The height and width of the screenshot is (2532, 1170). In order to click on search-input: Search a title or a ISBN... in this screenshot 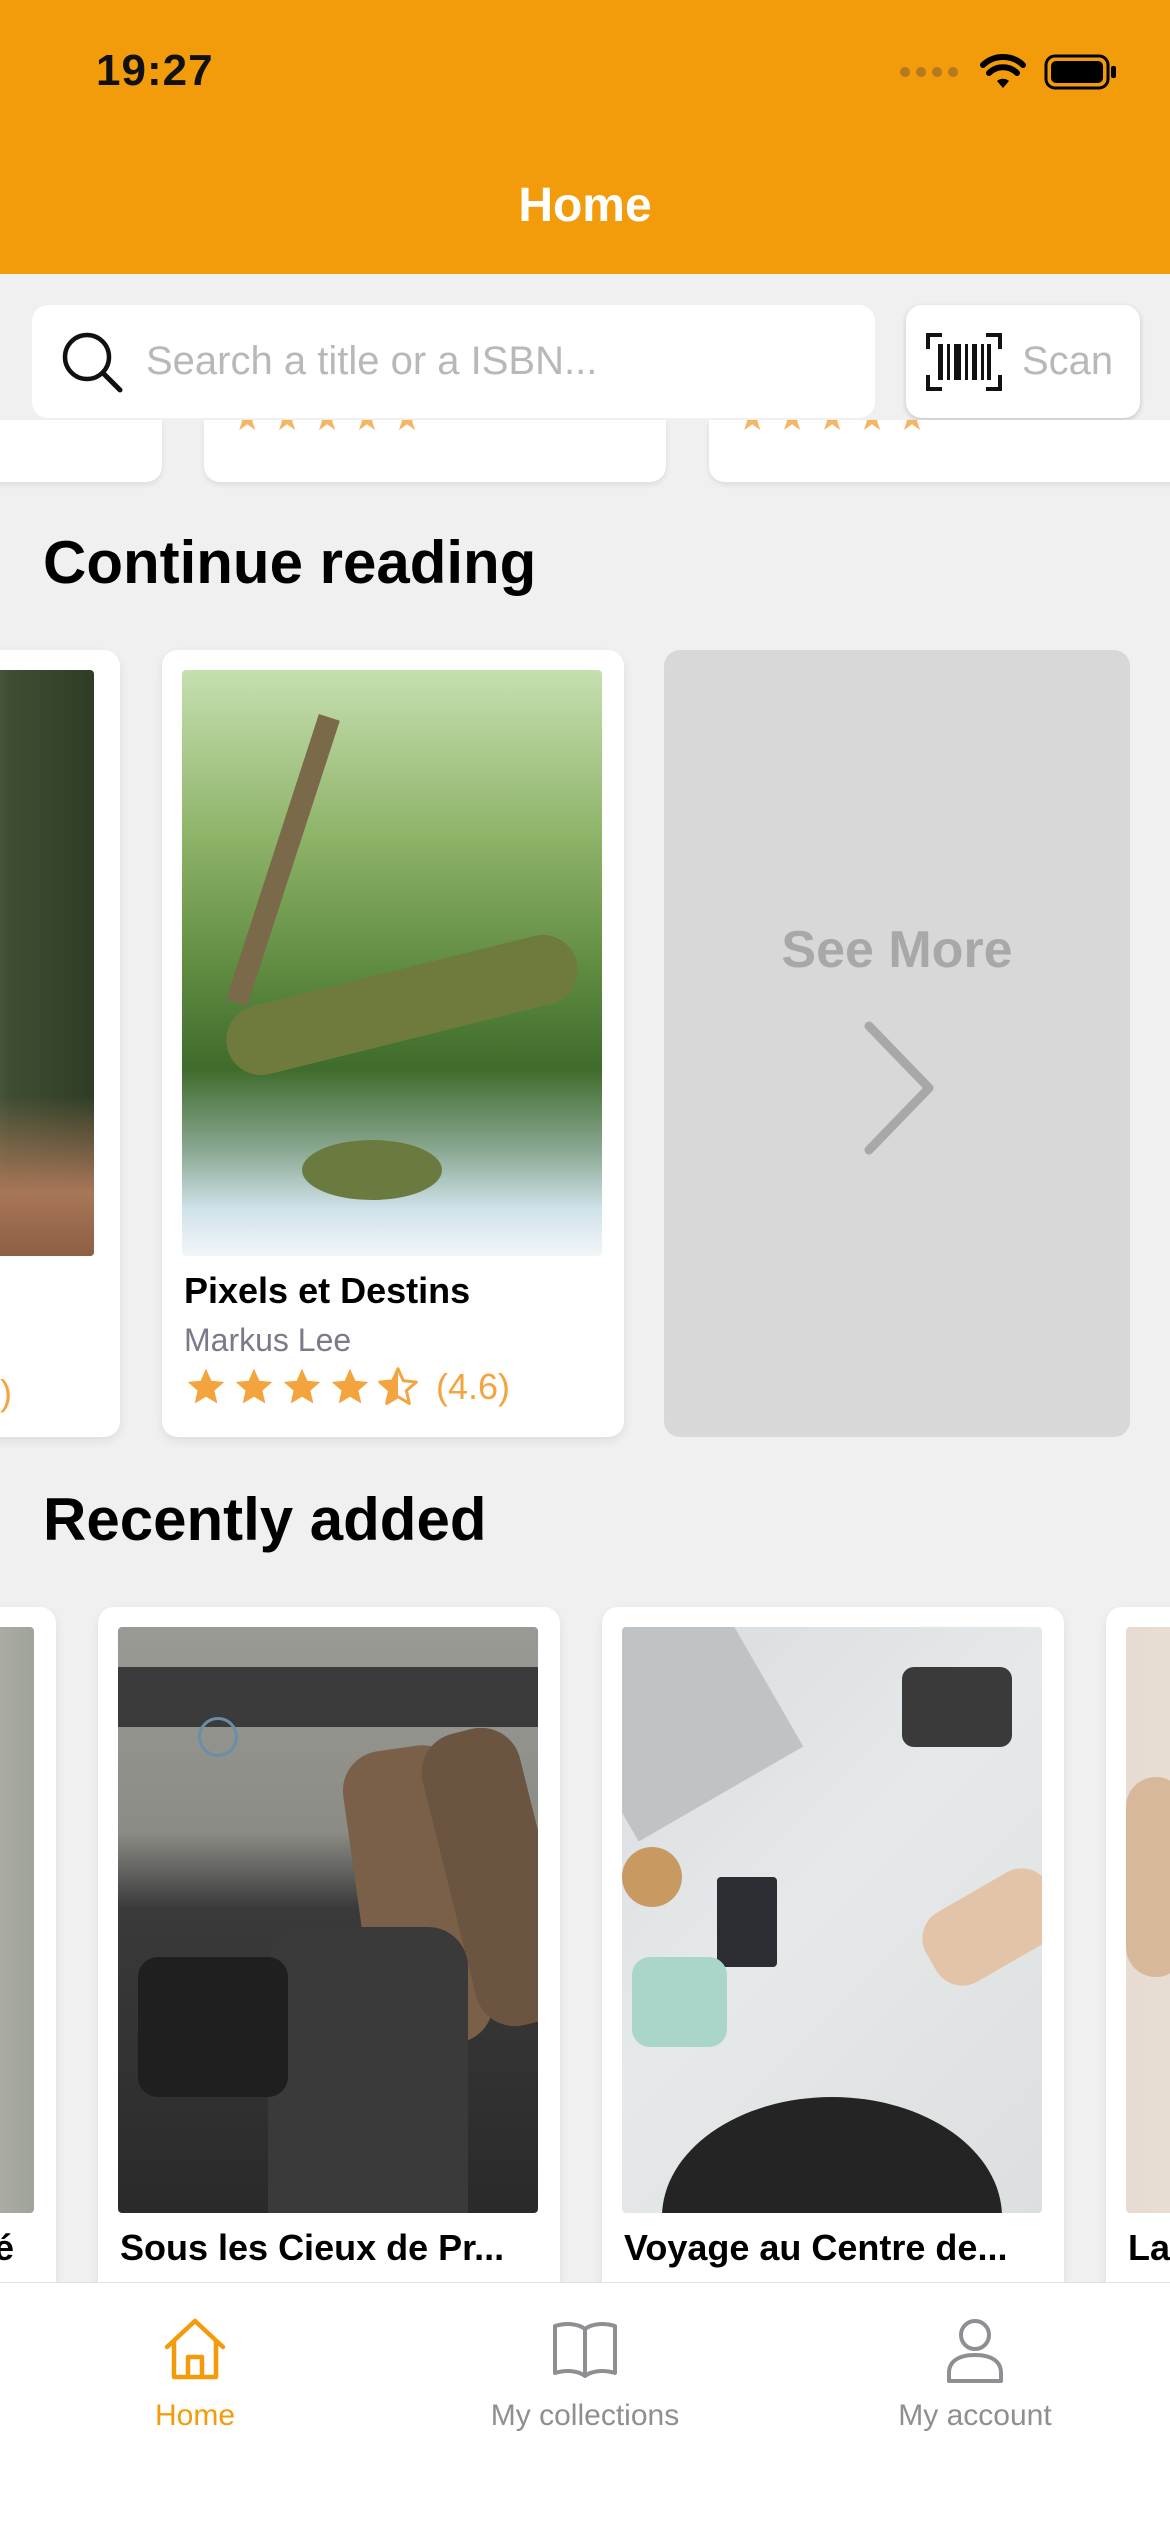, I will do `click(453, 361)`.